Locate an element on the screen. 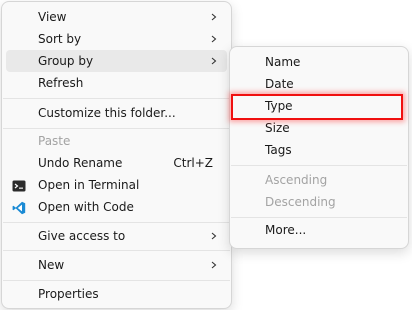 This screenshot has width=412, height=310. menu-item-new: New is located at coordinates (116, 265).